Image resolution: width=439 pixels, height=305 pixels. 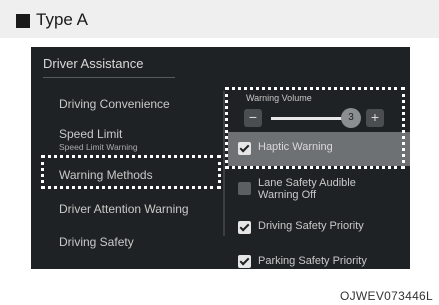 I want to click on menu-item-driving-convenience: Driving Convenience, so click(x=114, y=104).